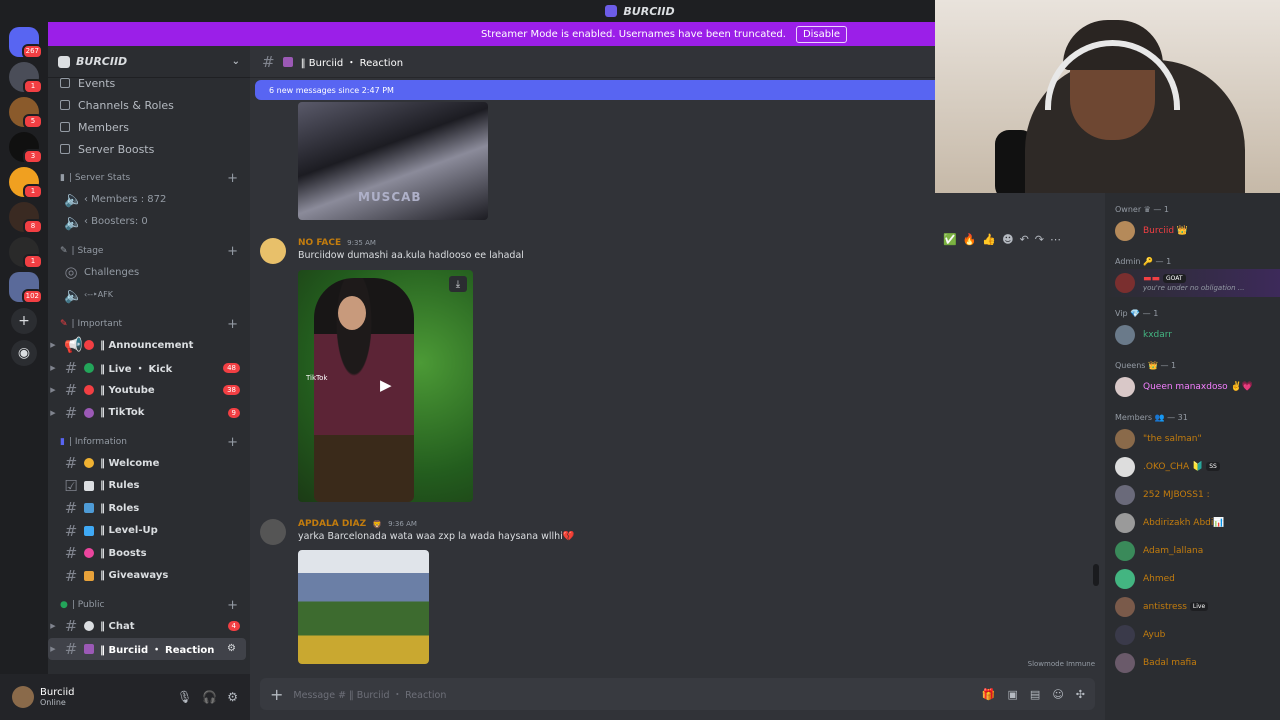 This screenshot has width=1280, height=720. I want to click on member-item: Burciid 👑, so click(1192, 231).